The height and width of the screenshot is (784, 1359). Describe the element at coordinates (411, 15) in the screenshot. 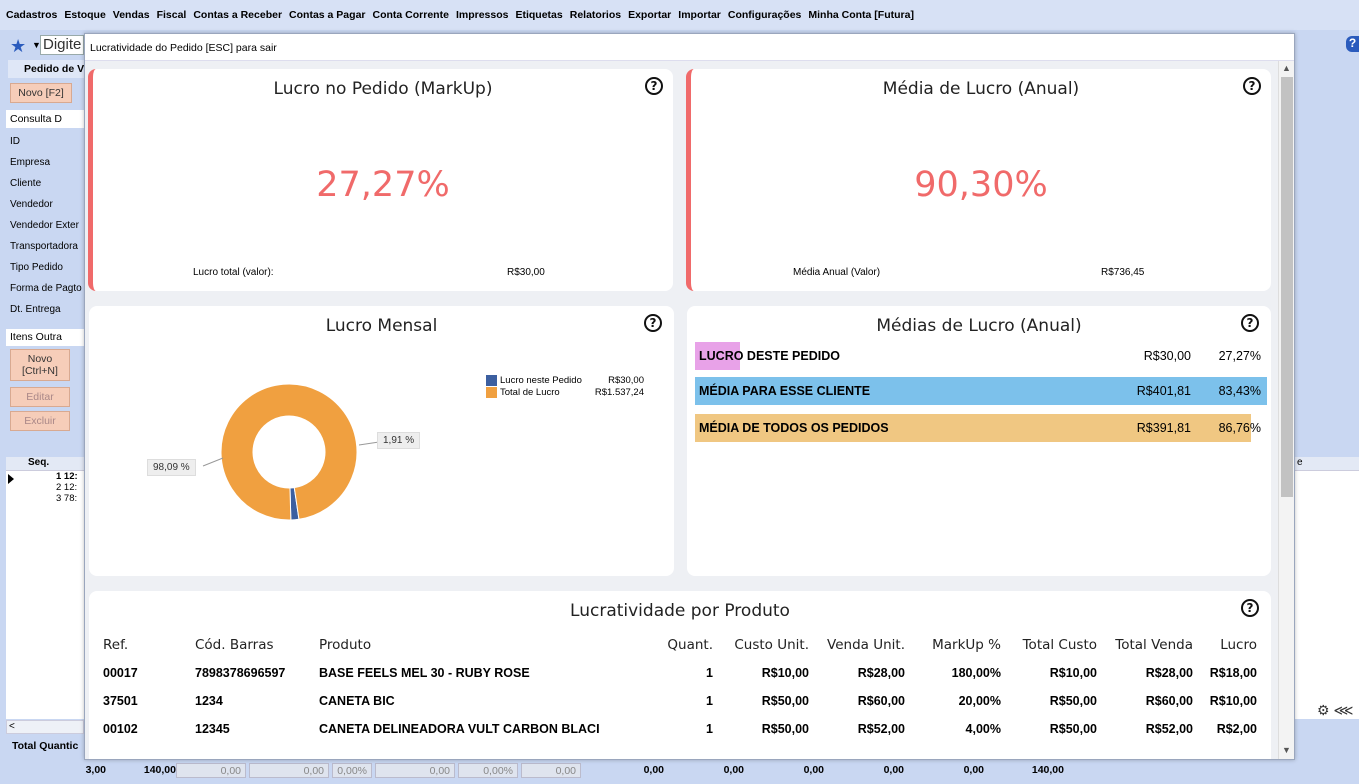

I see `menu-item-6: Conta Corrente` at that location.